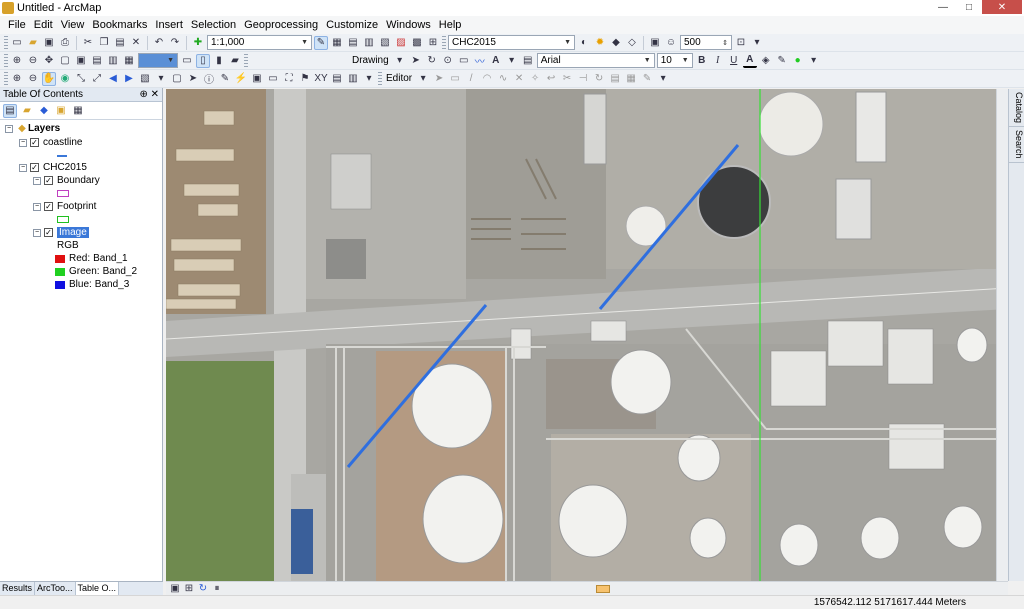 The width and height of the screenshot is (1024, 609). Describe the element at coordinates (158, 60) in the screenshot. I see `layout-zoom-combo: ▼` at that location.